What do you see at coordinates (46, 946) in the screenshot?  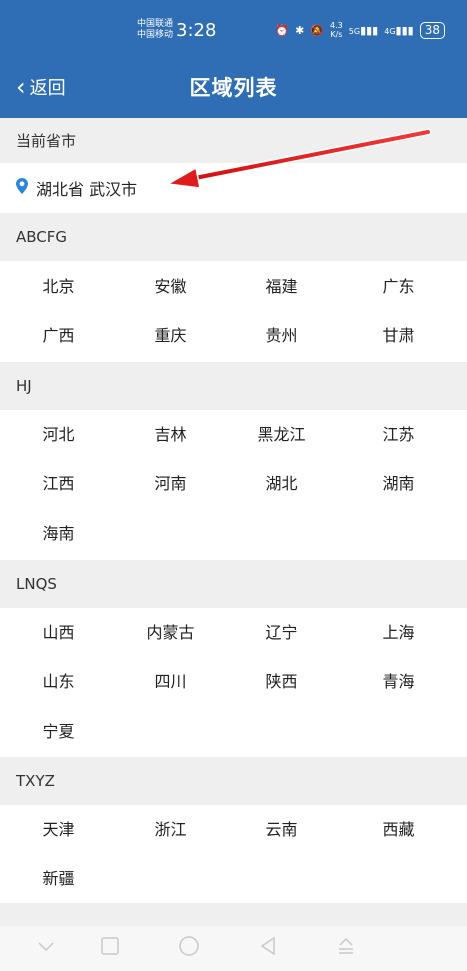 I see `collapse-icon` at bounding box center [46, 946].